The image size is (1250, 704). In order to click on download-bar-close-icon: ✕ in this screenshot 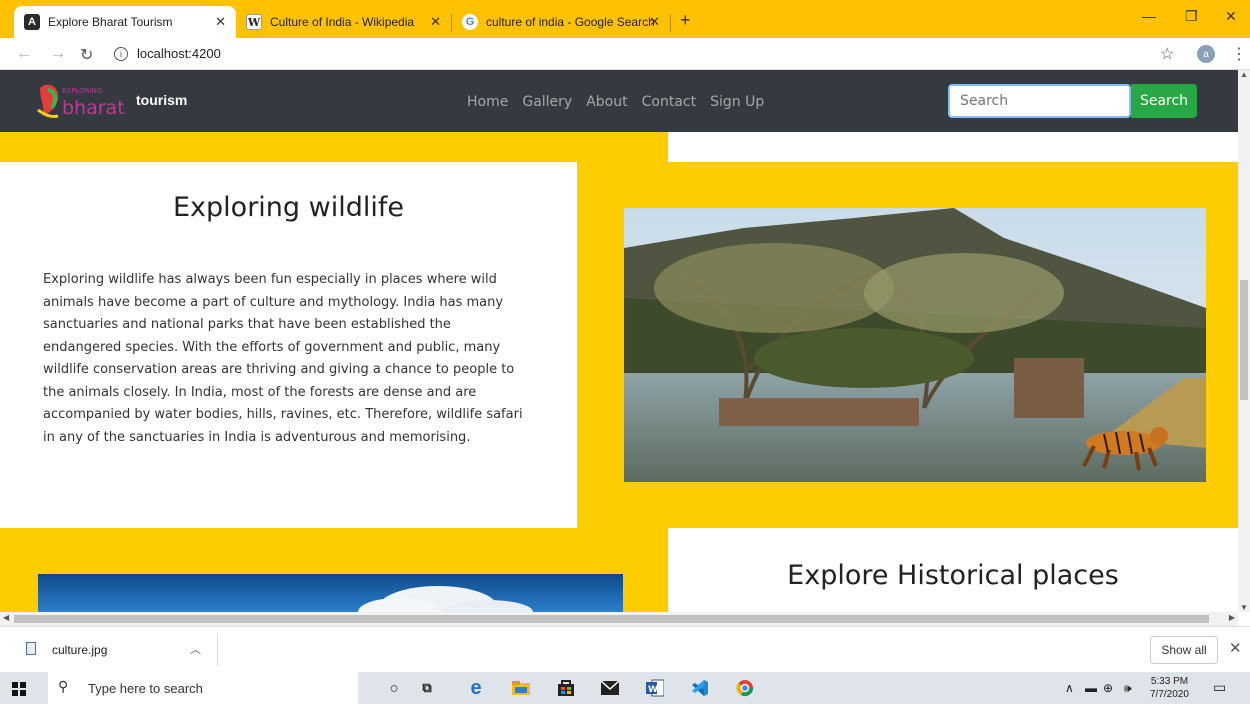, I will do `click(1235, 648)`.